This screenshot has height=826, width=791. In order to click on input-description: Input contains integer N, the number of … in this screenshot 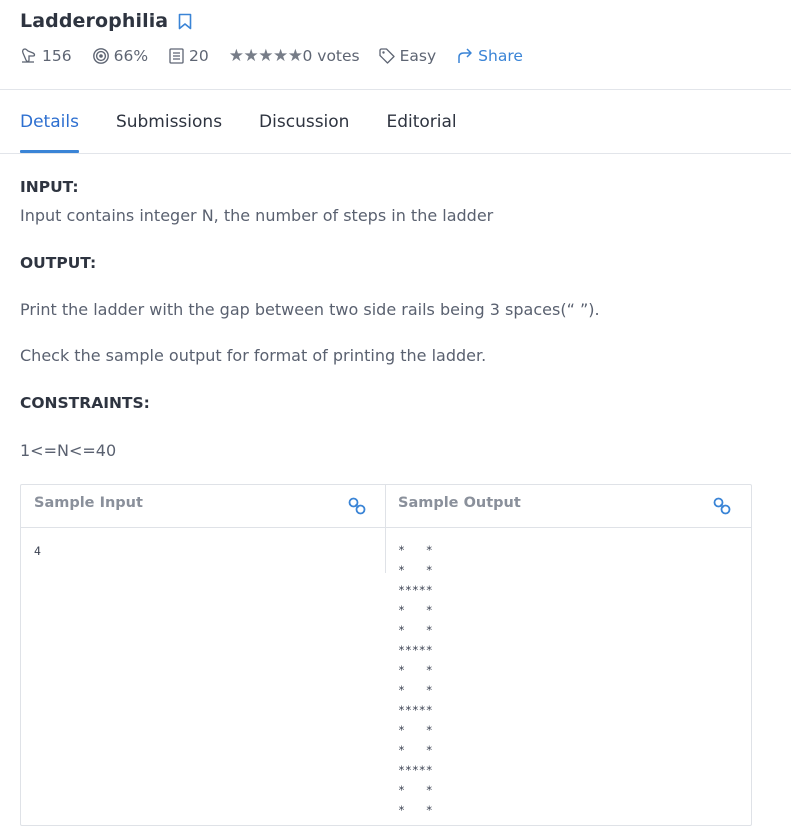, I will do `click(257, 215)`.